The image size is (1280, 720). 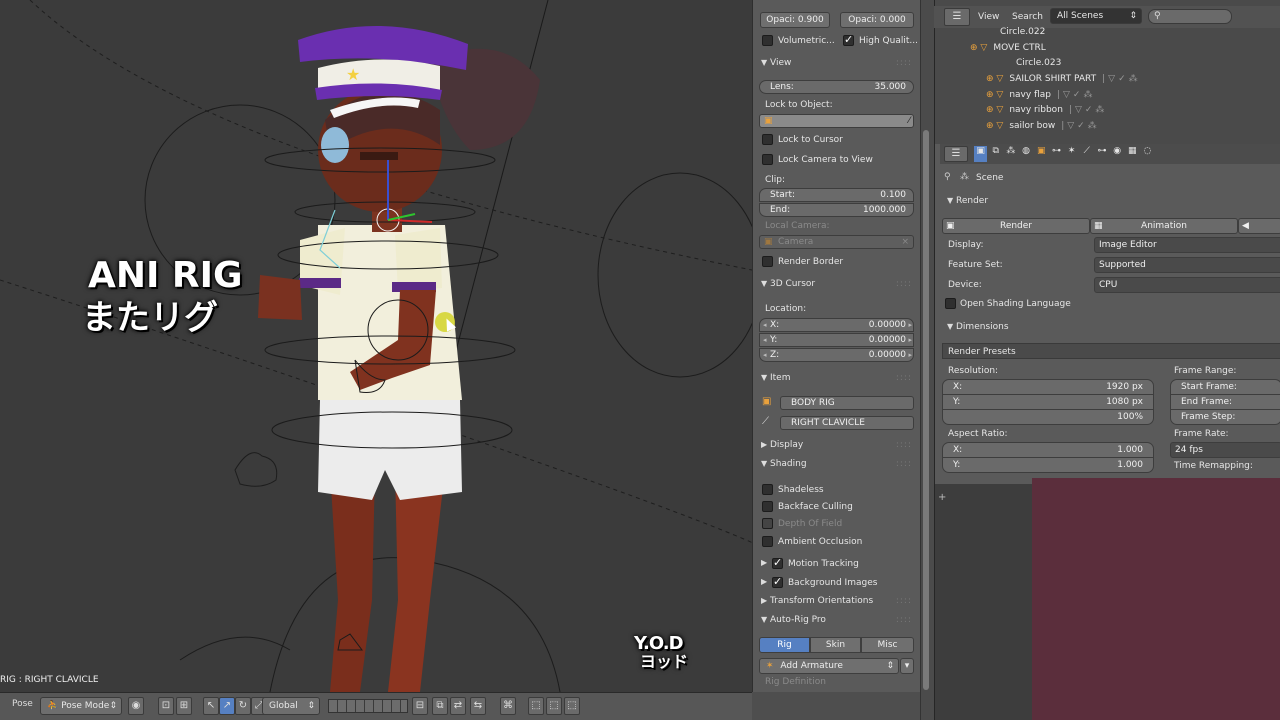 I want to click on outliner-row: Circle.022, so click(x=1022, y=32).